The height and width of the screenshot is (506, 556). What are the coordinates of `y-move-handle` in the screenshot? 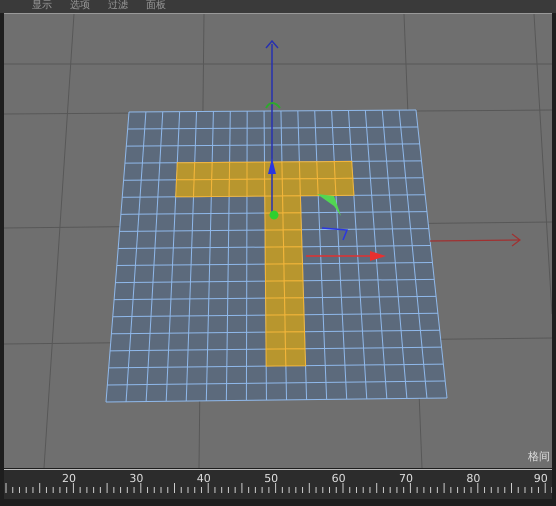 It's located at (272, 166).